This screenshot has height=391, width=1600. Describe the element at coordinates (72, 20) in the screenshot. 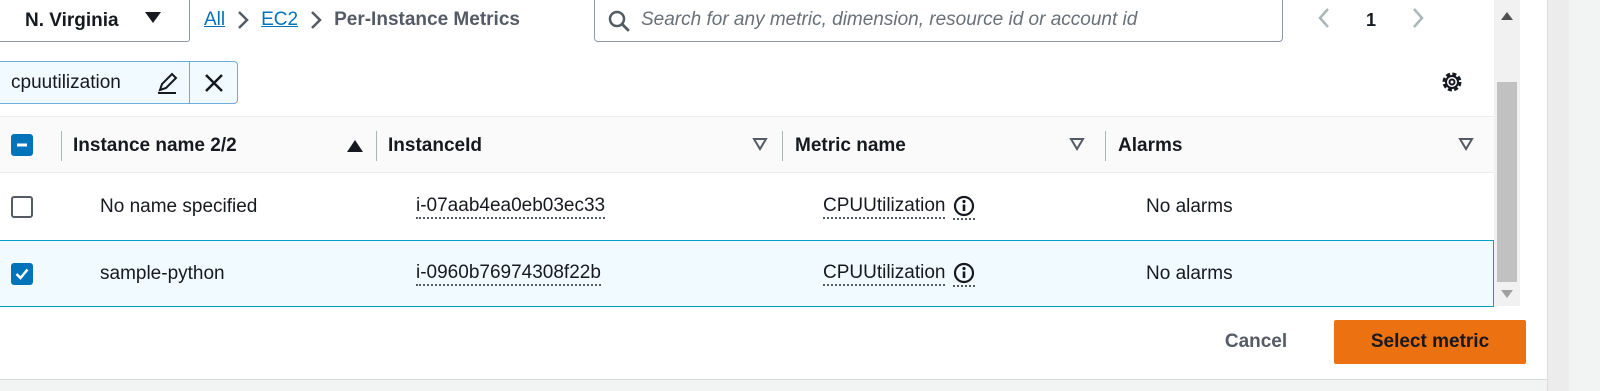

I see `region-label: N. Virginia` at that location.